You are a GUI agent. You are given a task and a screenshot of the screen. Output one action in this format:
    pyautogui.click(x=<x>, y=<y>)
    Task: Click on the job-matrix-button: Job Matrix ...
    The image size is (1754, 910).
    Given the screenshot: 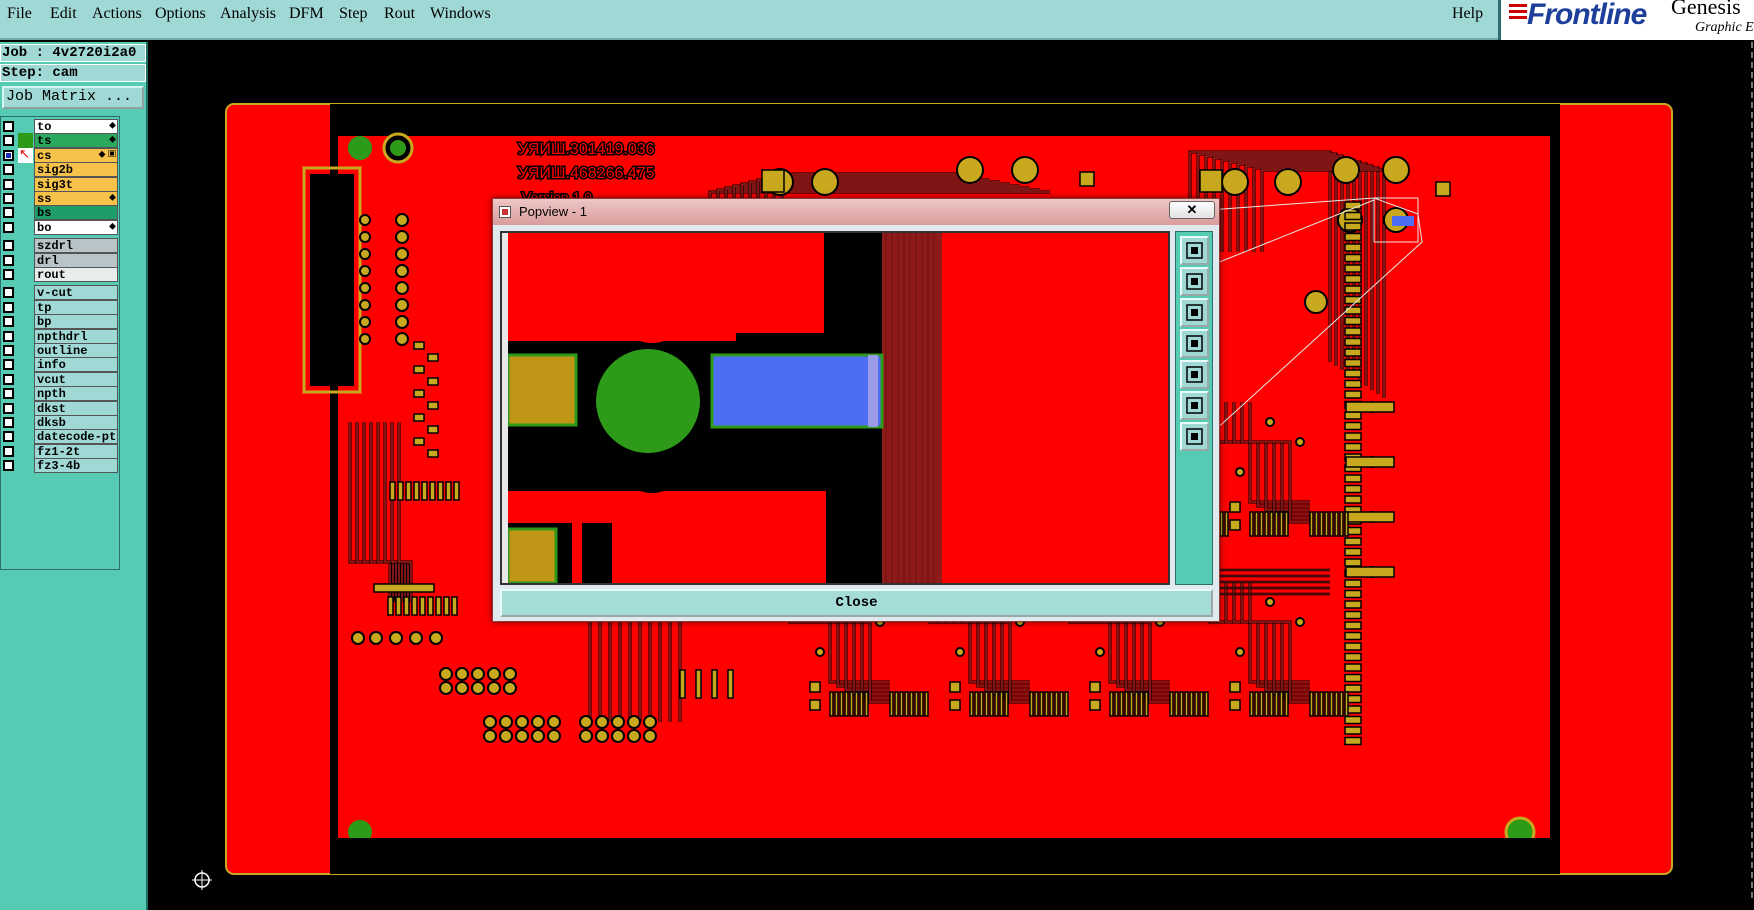 What is the action you would take?
    pyautogui.click(x=73, y=97)
    